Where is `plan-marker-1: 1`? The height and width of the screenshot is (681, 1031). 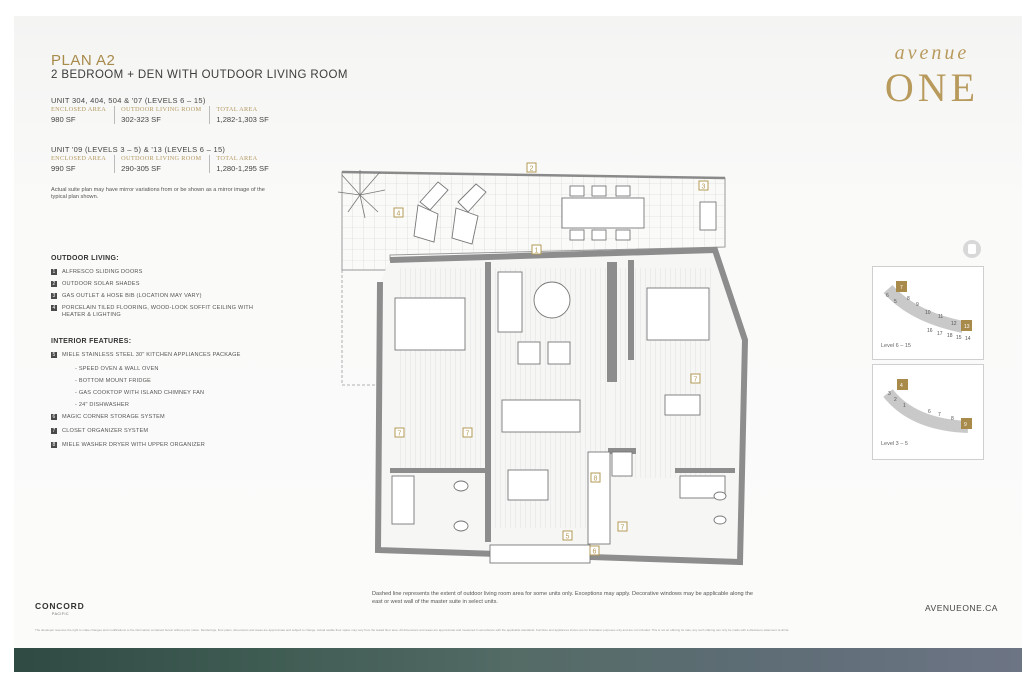
plan-marker-1: 1 is located at coordinates (536, 249).